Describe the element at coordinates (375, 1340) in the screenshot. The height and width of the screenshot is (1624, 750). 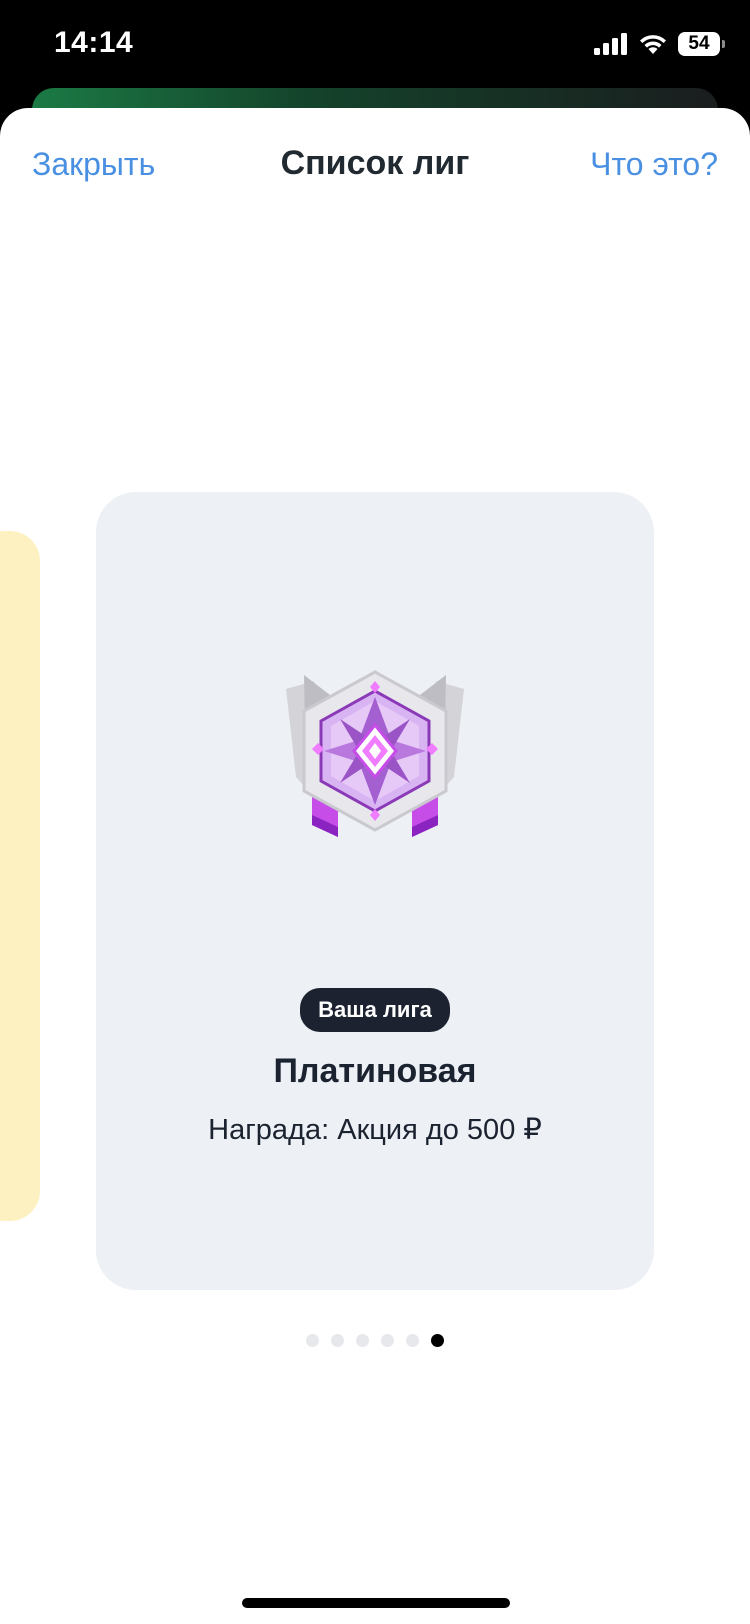
I see `page-indicator` at that location.